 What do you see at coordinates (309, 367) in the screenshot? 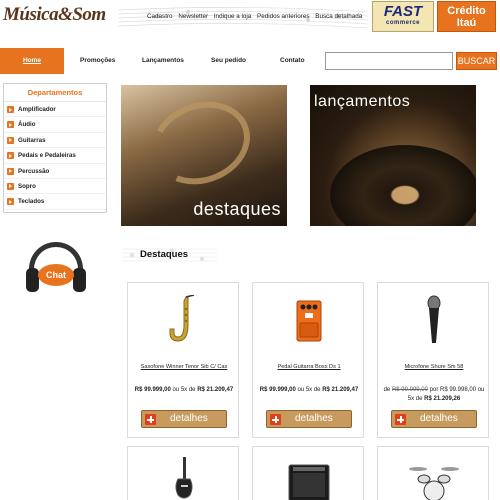
I see `product-name-link: Pedal Guitarra Boss Ds 1` at bounding box center [309, 367].